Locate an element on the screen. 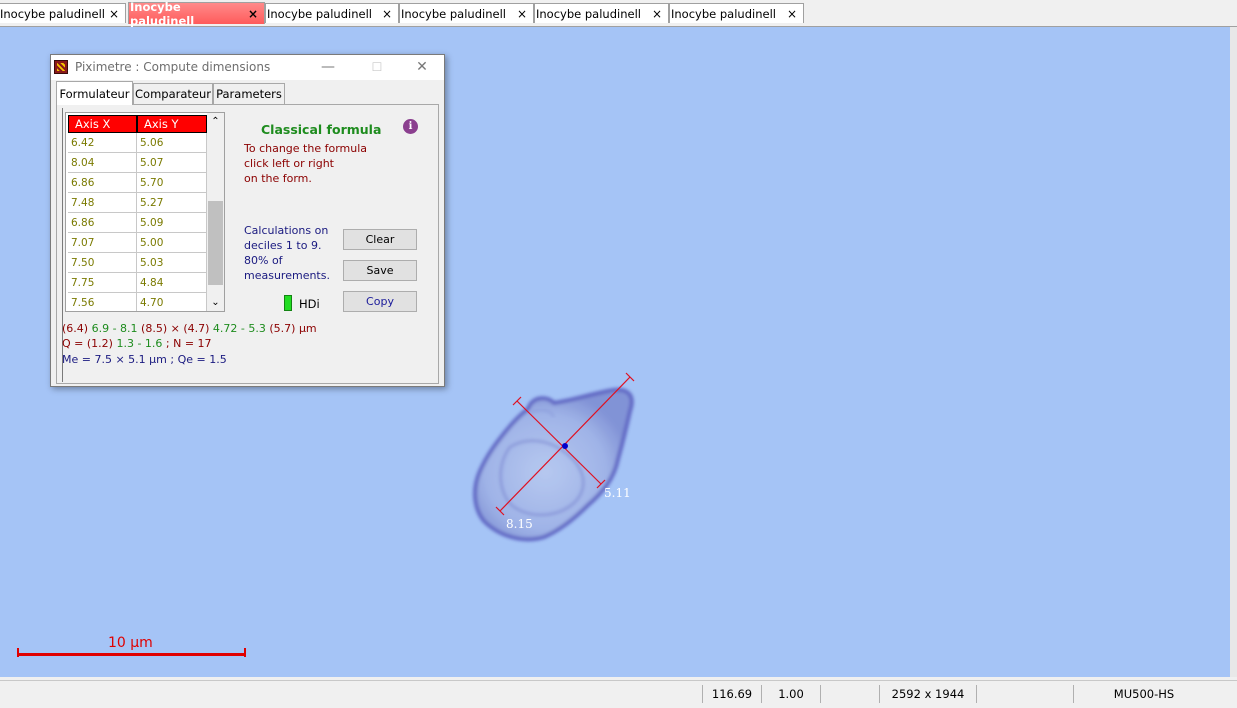 The height and width of the screenshot is (708, 1237). grid-scrollbar: ⌃ ⌄ is located at coordinates (215, 212).